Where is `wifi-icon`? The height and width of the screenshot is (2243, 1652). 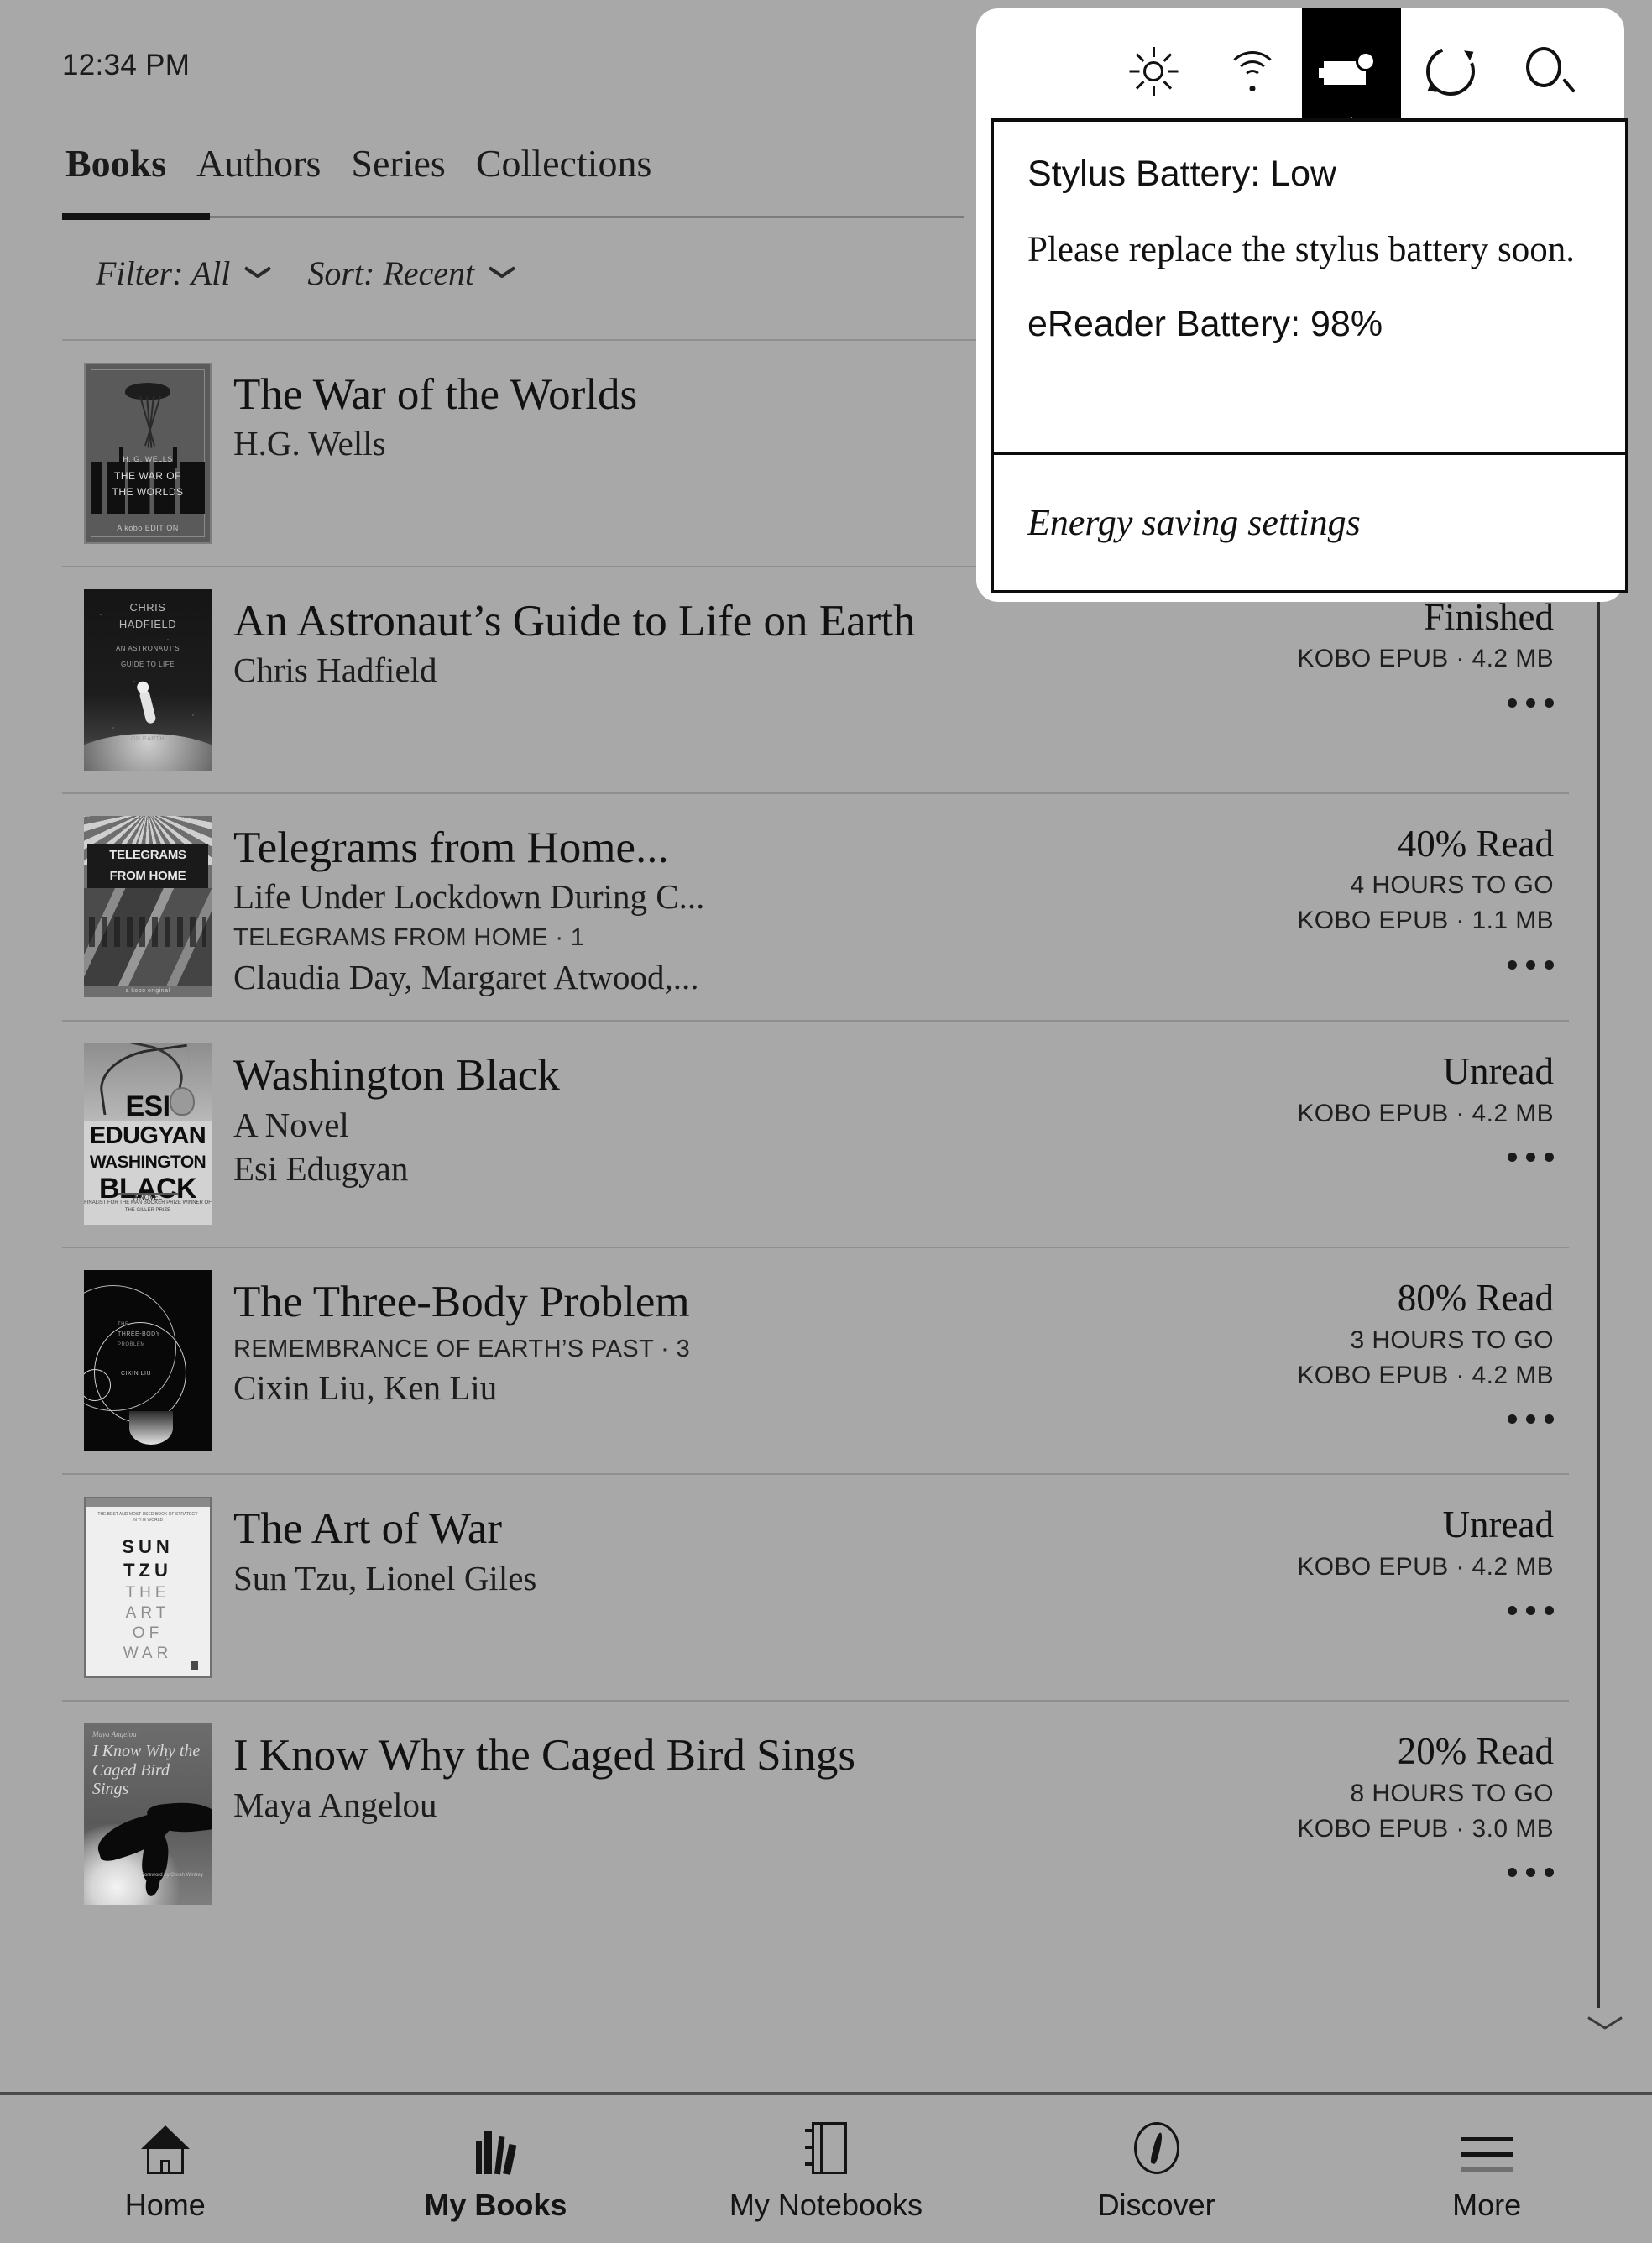
wifi-icon is located at coordinates (1252, 71).